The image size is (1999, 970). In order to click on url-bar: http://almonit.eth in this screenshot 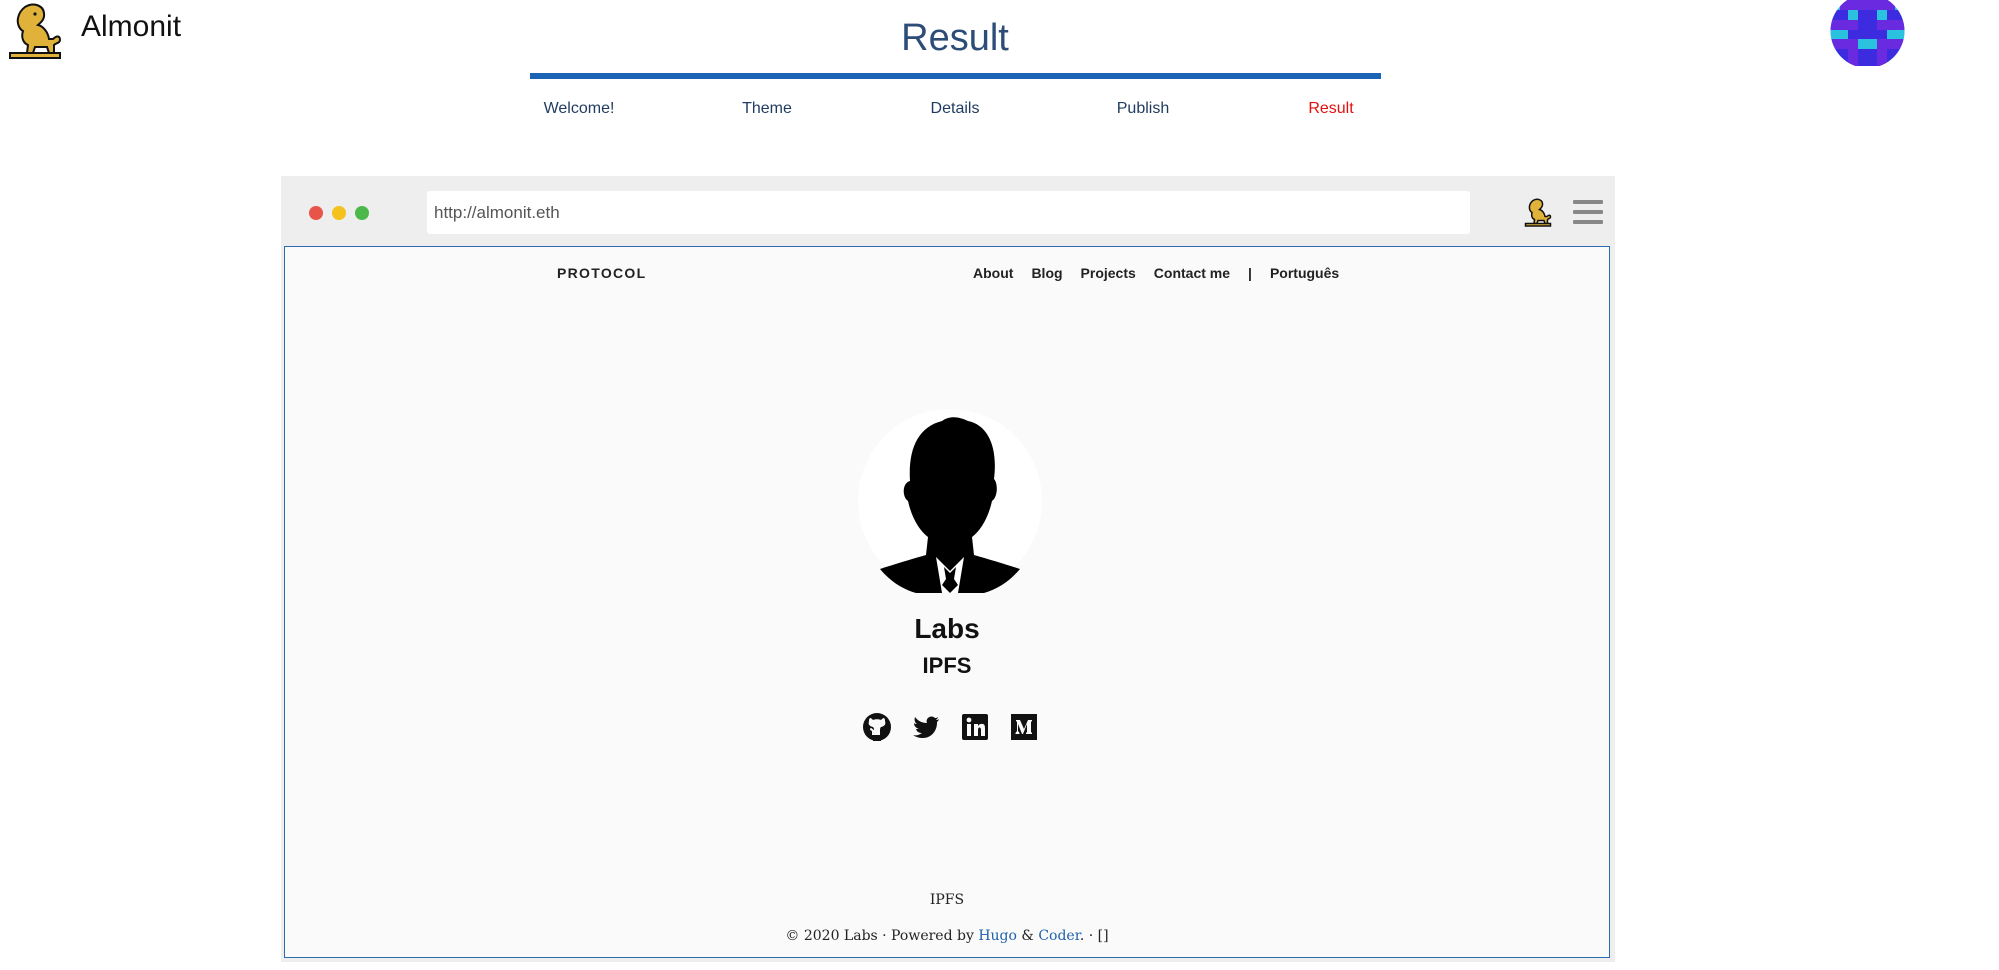, I will do `click(948, 212)`.